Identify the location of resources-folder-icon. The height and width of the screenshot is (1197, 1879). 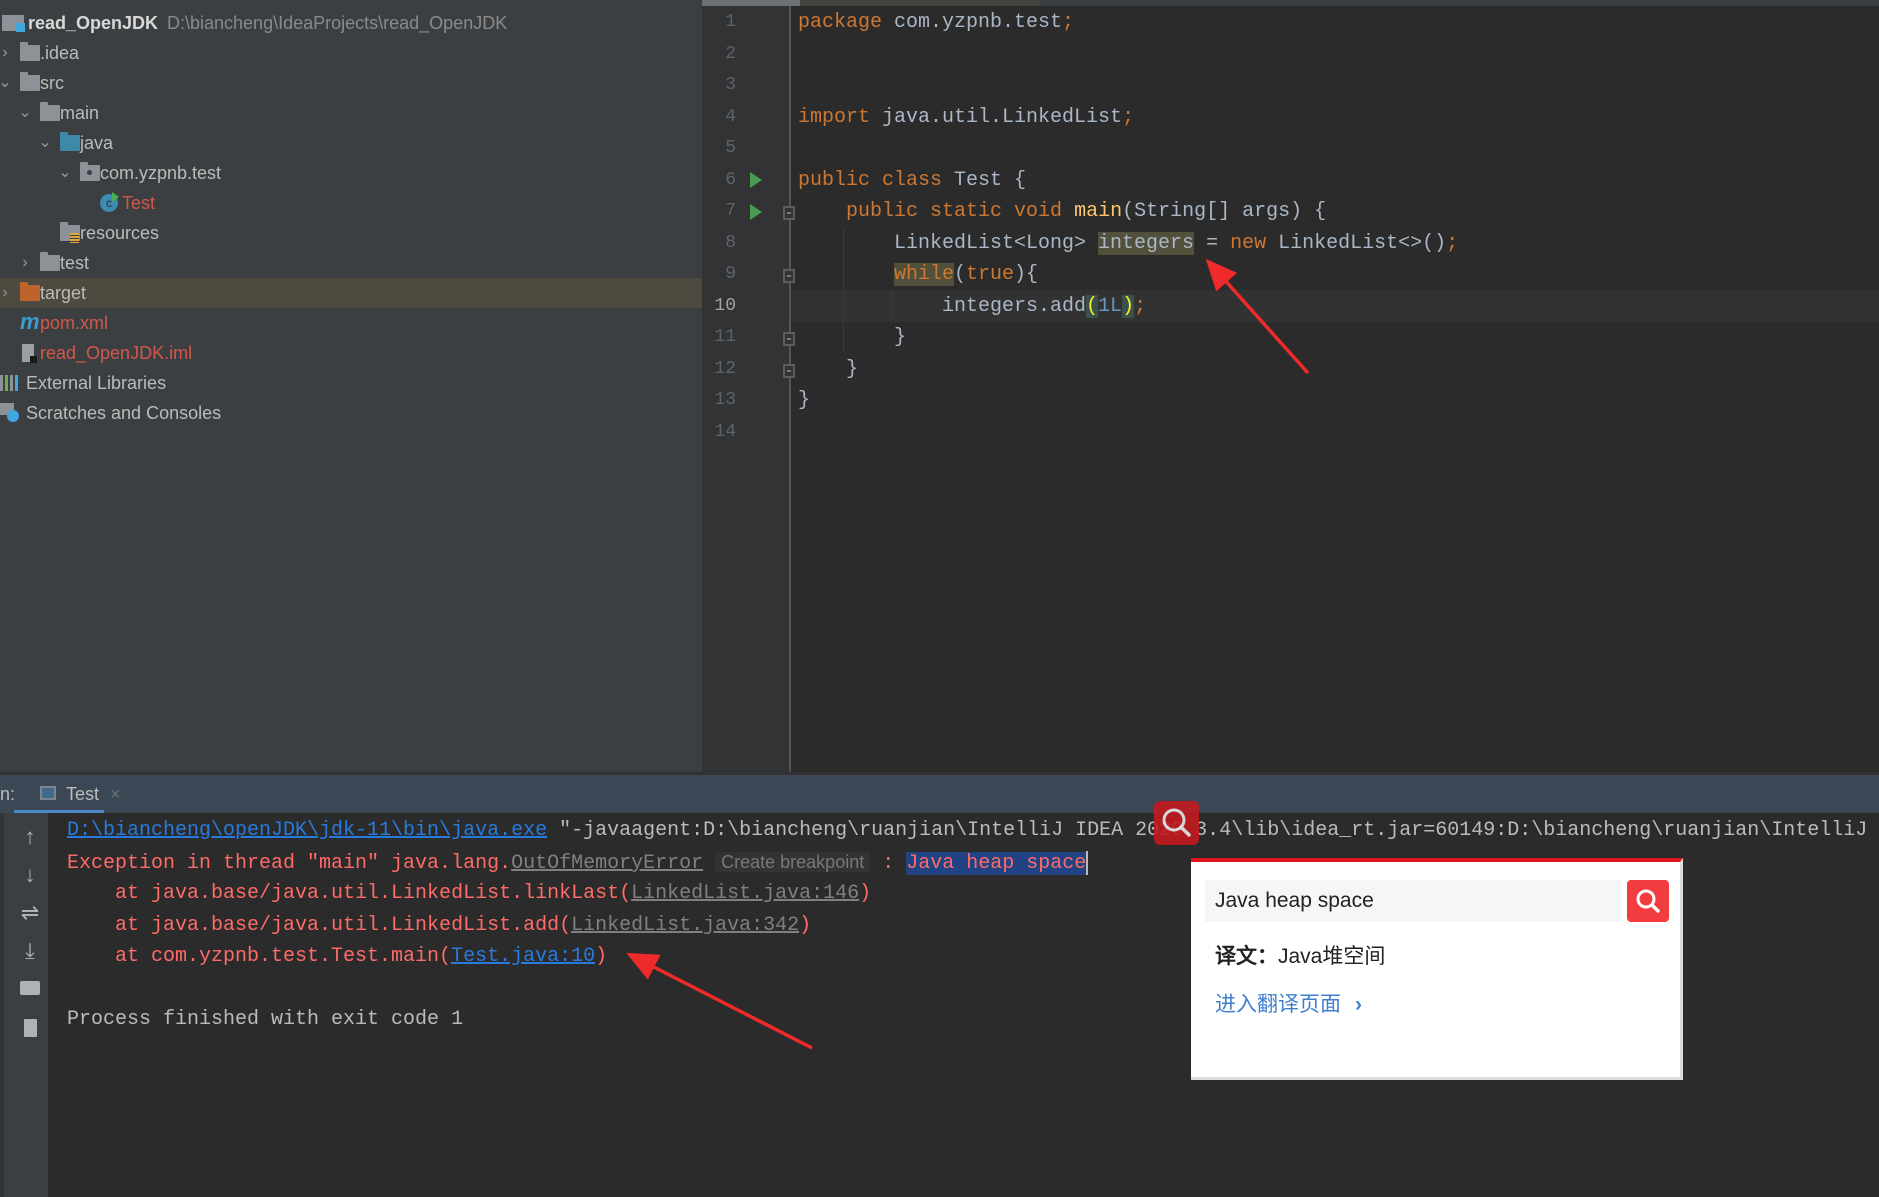
(70, 232).